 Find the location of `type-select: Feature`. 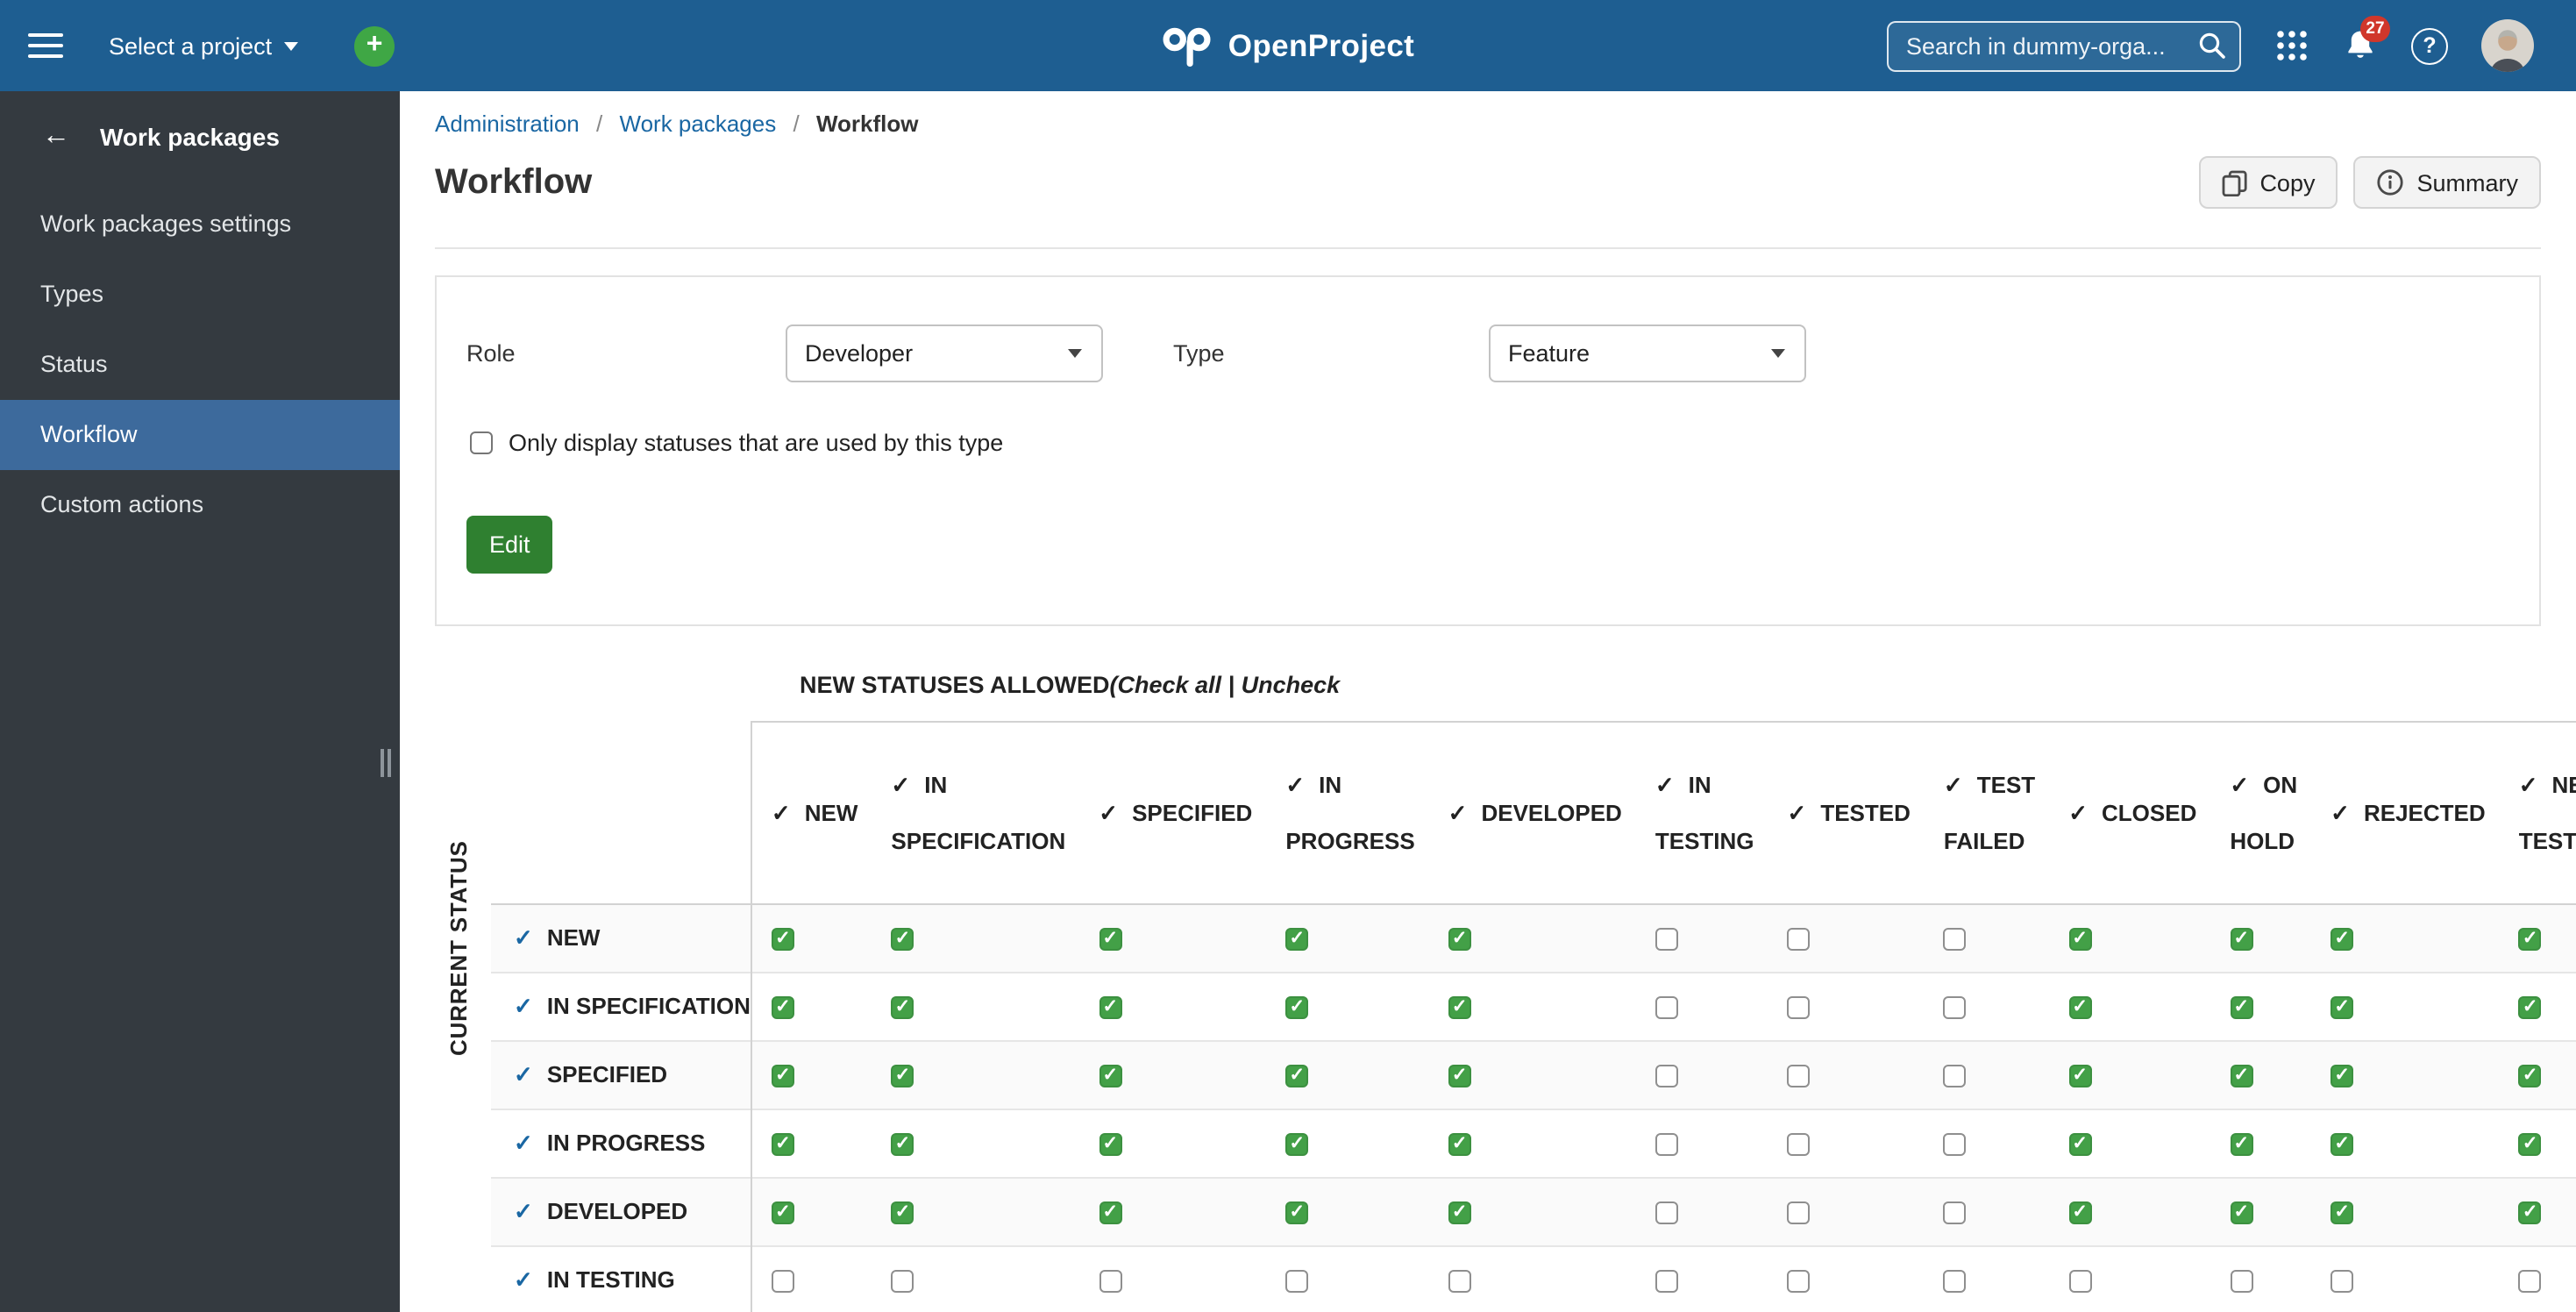

type-select: Feature is located at coordinates (1647, 353).